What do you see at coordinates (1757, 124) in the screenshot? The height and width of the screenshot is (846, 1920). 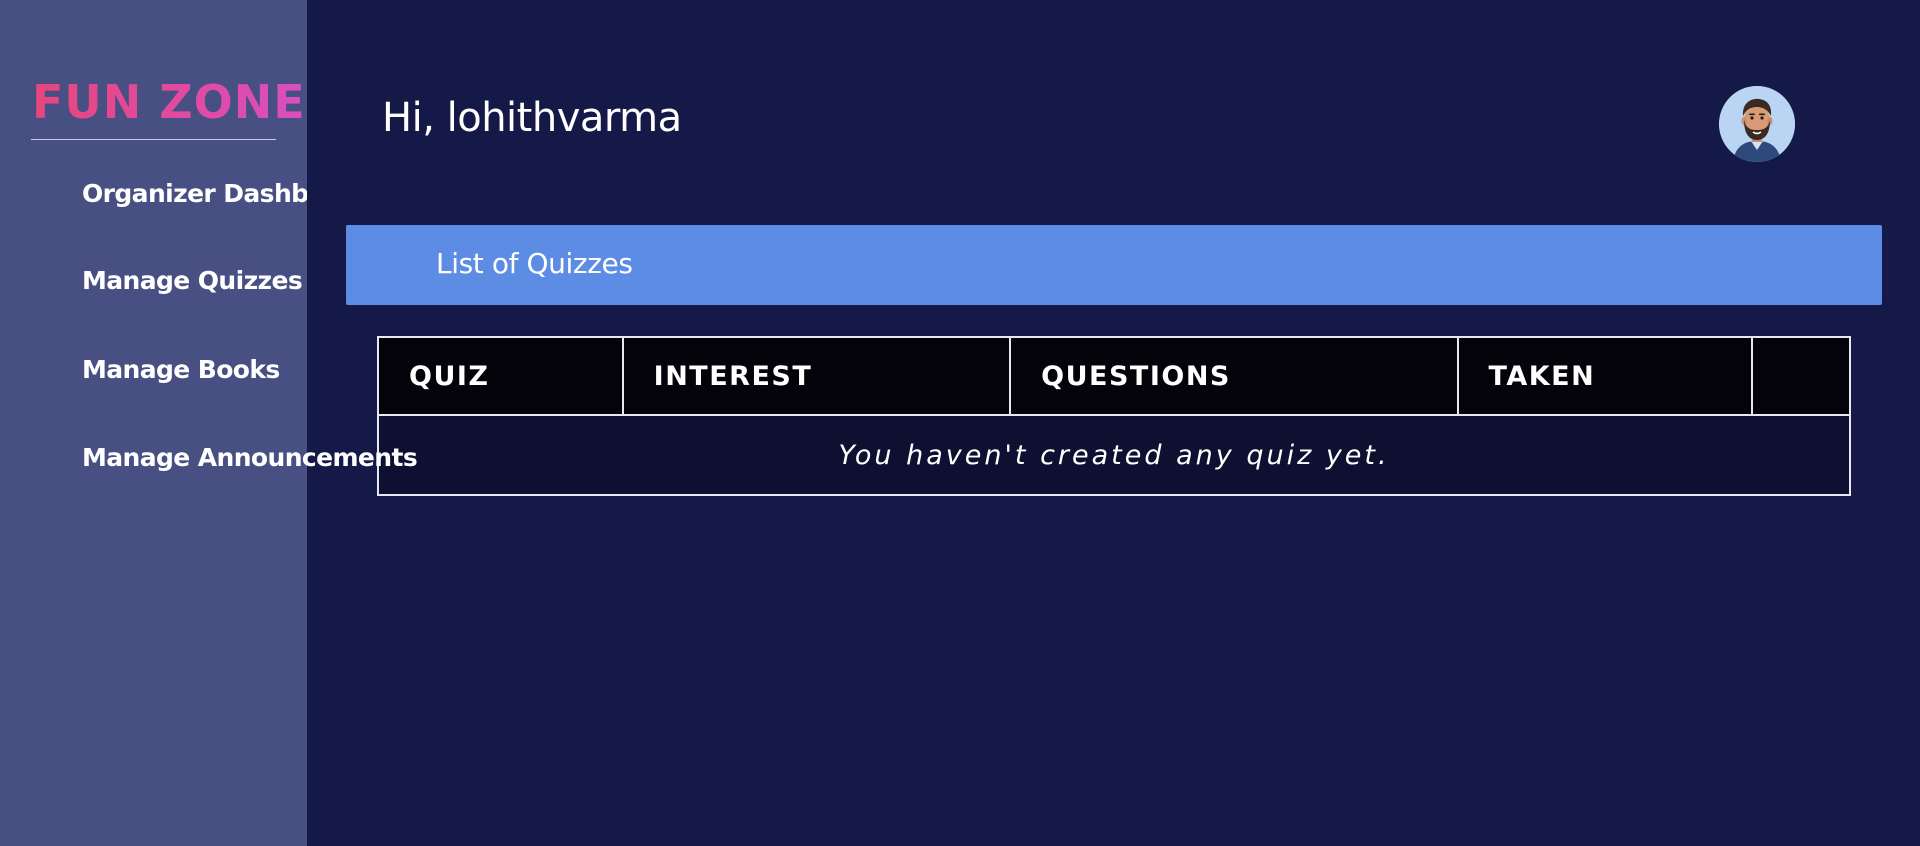 I see `bearded-man-avatar-icon` at bounding box center [1757, 124].